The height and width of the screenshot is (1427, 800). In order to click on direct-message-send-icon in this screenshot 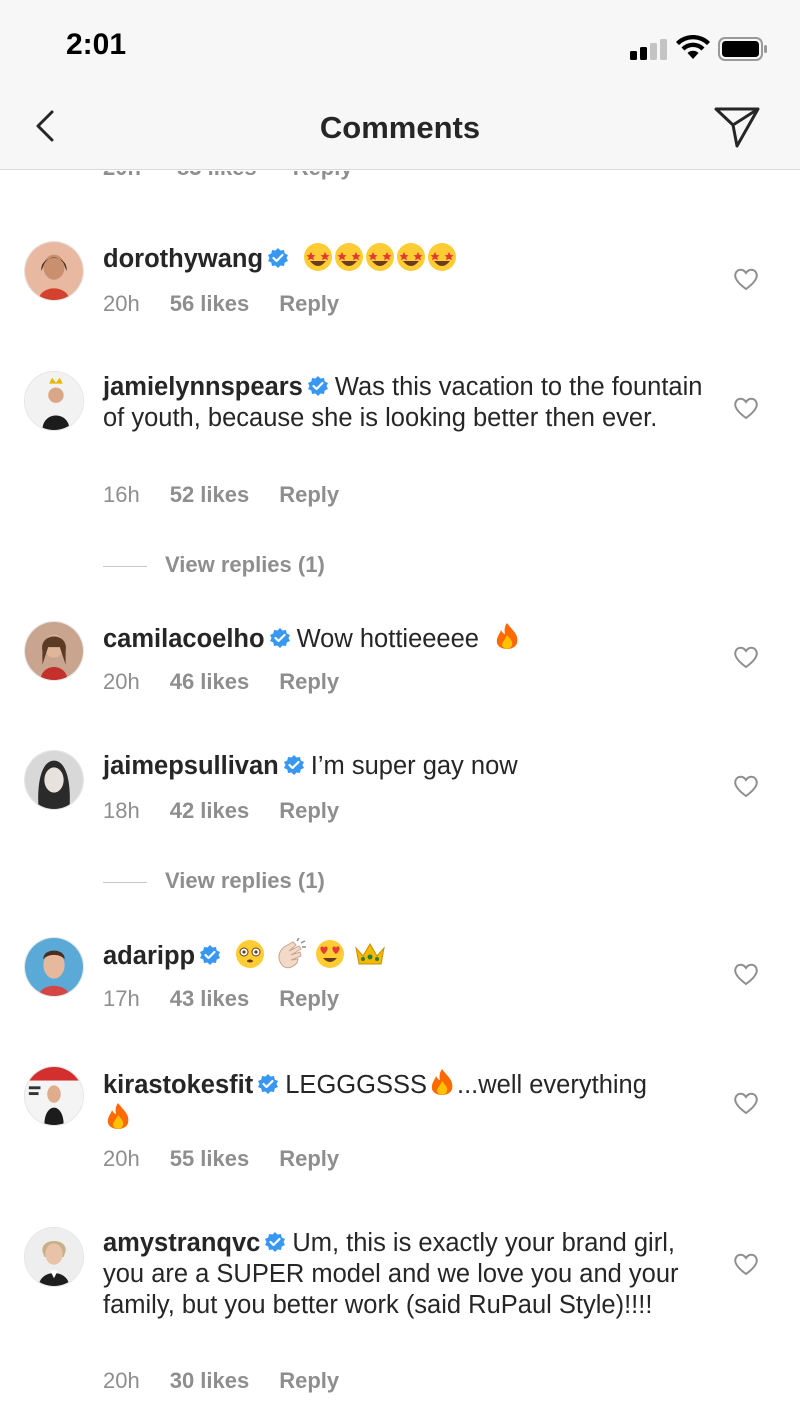, I will do `click(737, 127)`.